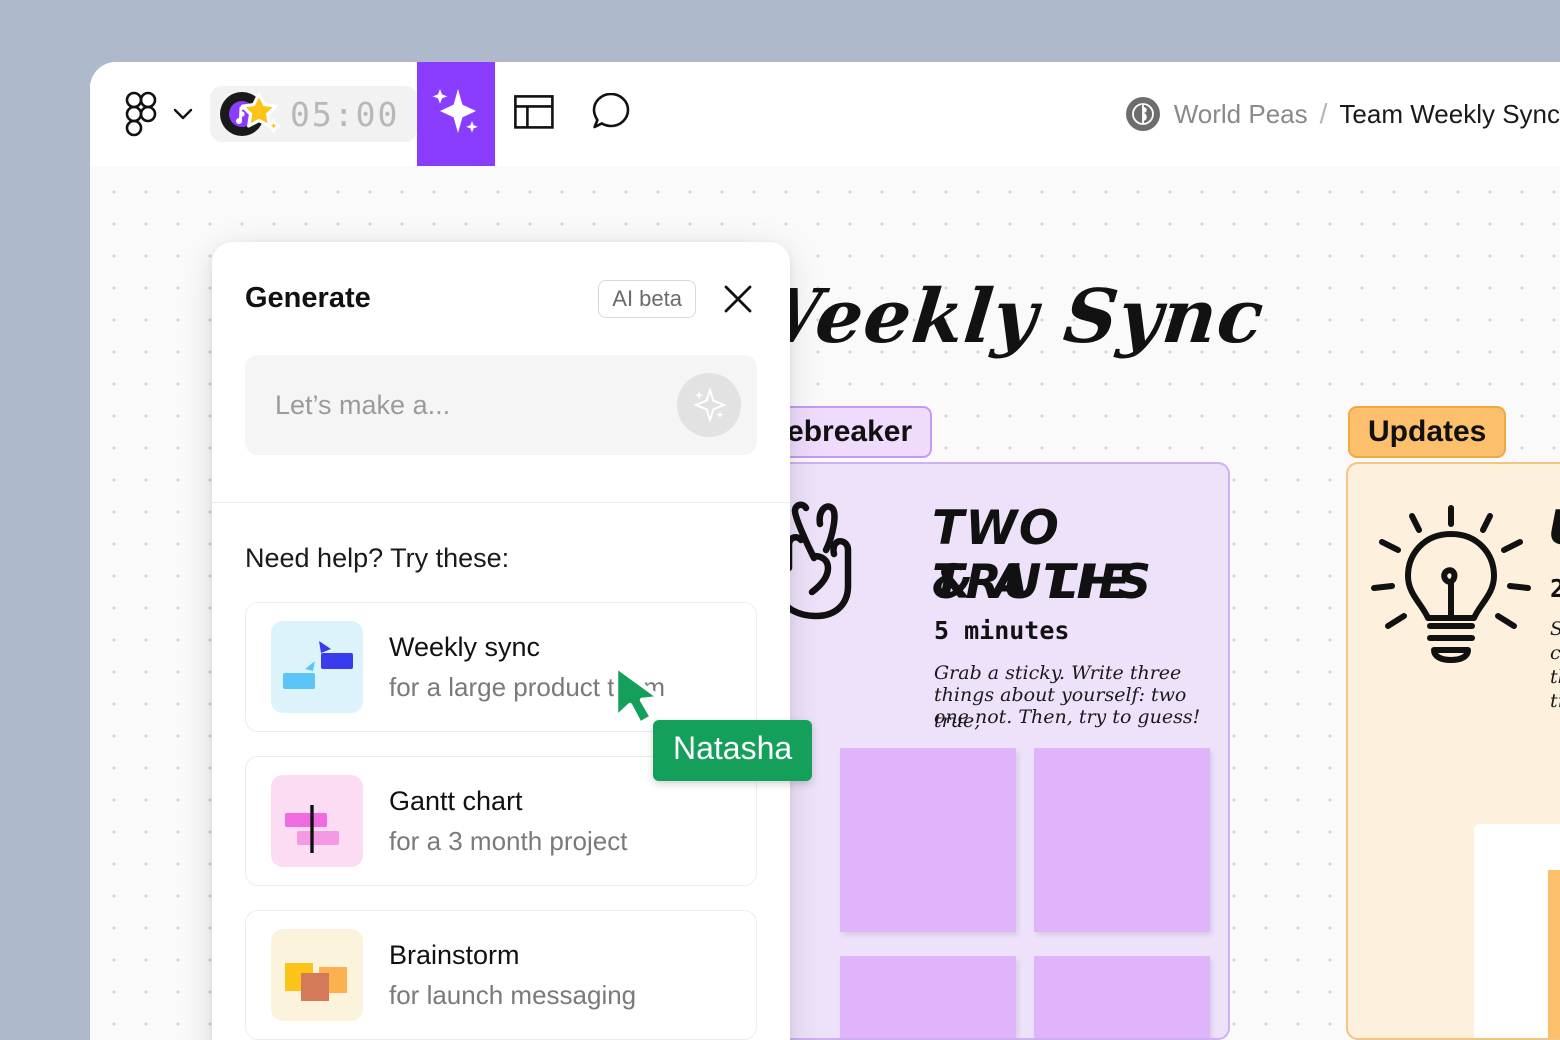 Image resolution: width=1560 pixels, height=1040 pixels. I want to click on suggestion-name: Gantt chart, so click(456, 800).